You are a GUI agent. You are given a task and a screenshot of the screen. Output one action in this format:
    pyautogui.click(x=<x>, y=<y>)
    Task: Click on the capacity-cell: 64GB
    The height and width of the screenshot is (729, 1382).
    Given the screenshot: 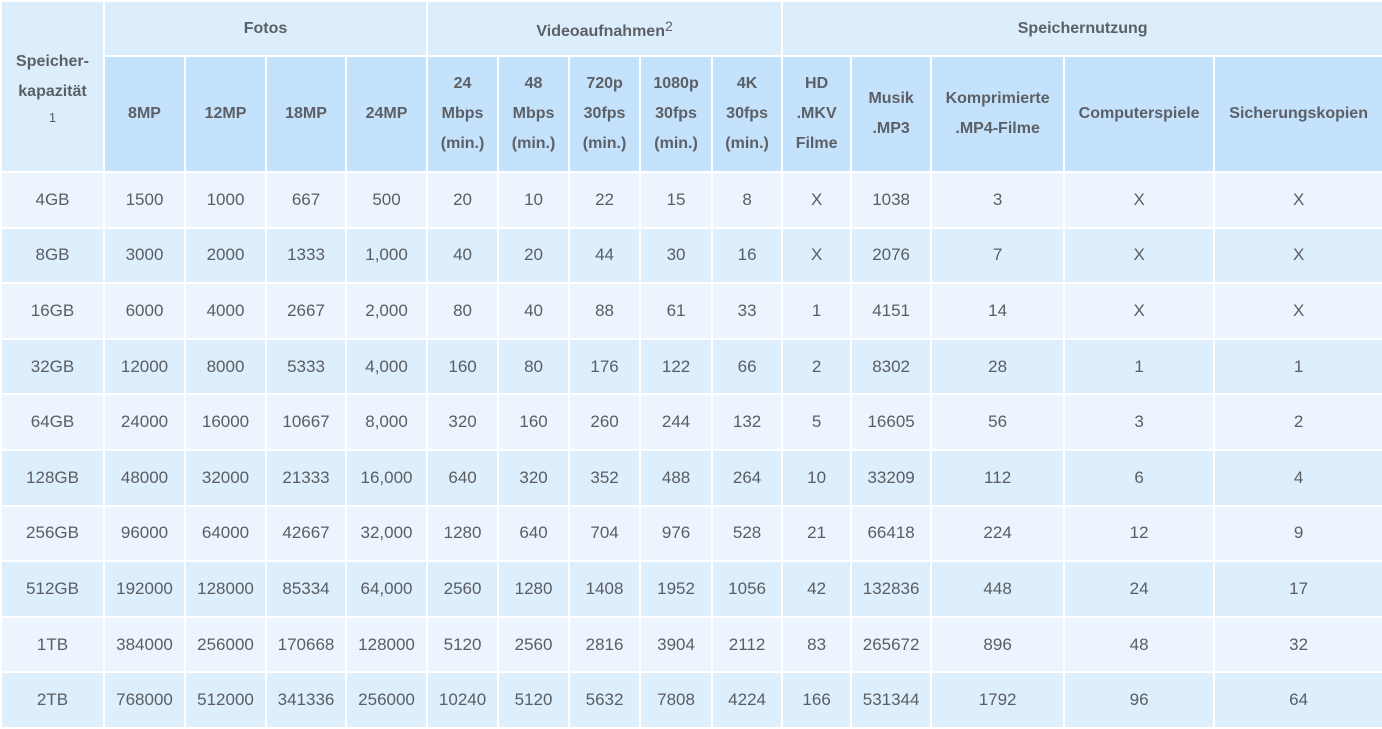 What is the action you would take?
    pyautogui.click(x=52, y=422)
    